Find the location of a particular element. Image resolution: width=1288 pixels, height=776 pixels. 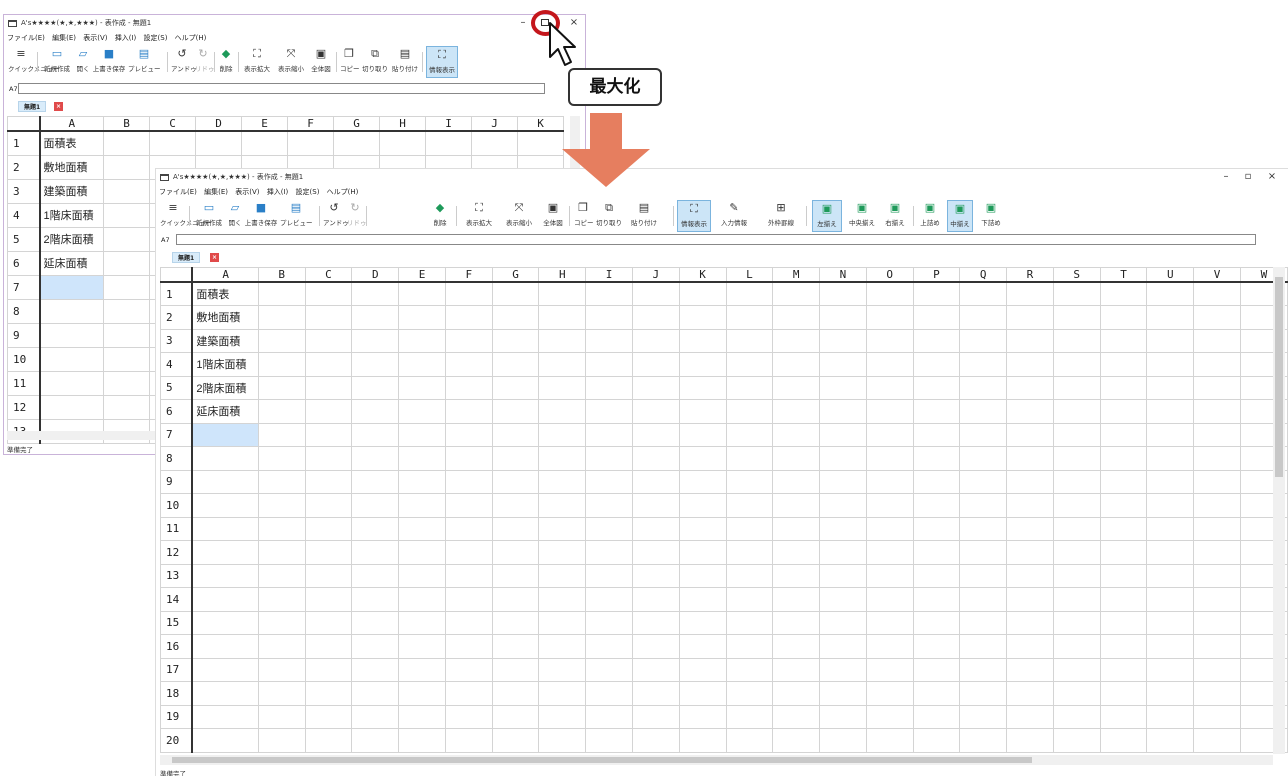

menu-help: ヘルプ(H) is located at coordinates (191, 38).